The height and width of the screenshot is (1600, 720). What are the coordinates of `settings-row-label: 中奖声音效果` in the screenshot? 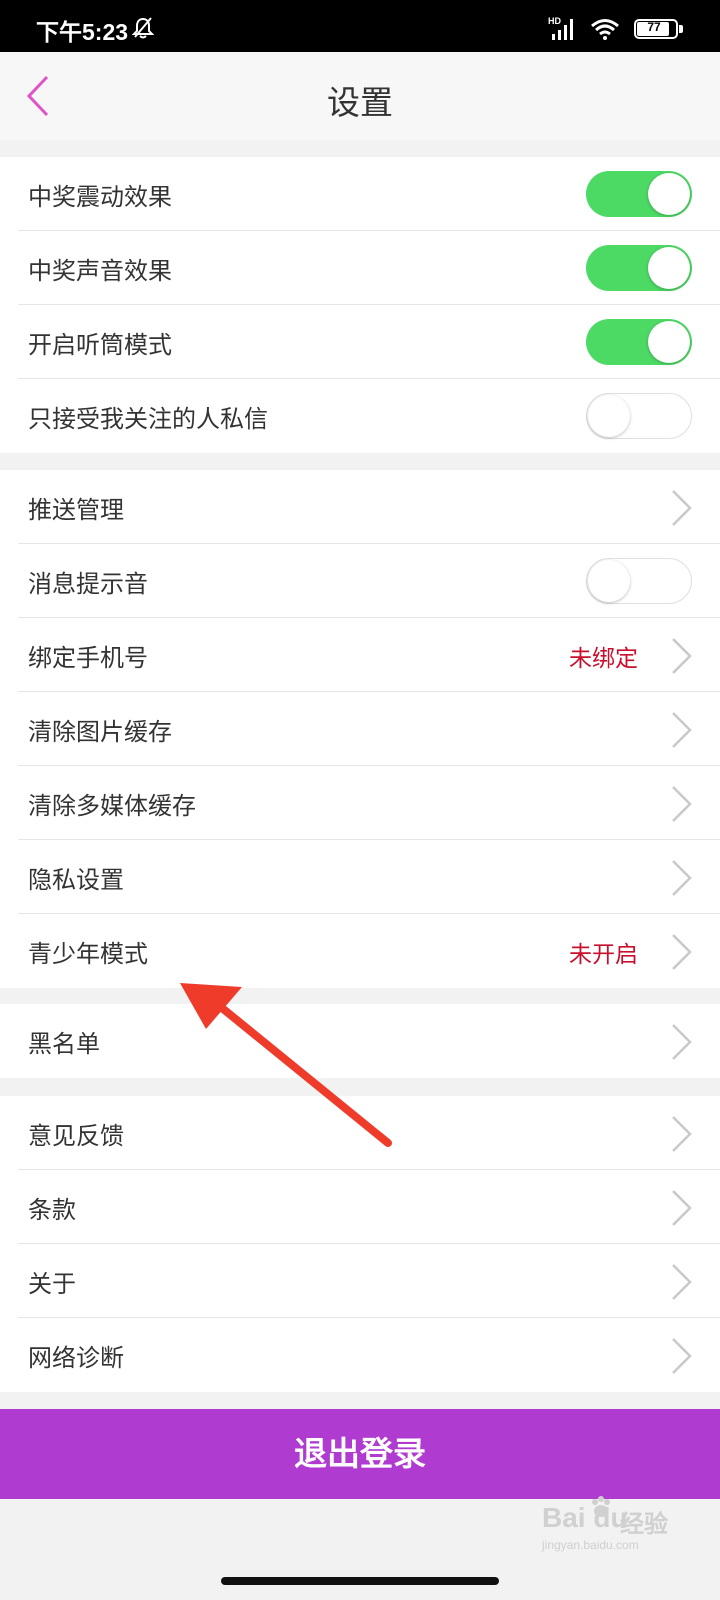 It's located at (100, 271).